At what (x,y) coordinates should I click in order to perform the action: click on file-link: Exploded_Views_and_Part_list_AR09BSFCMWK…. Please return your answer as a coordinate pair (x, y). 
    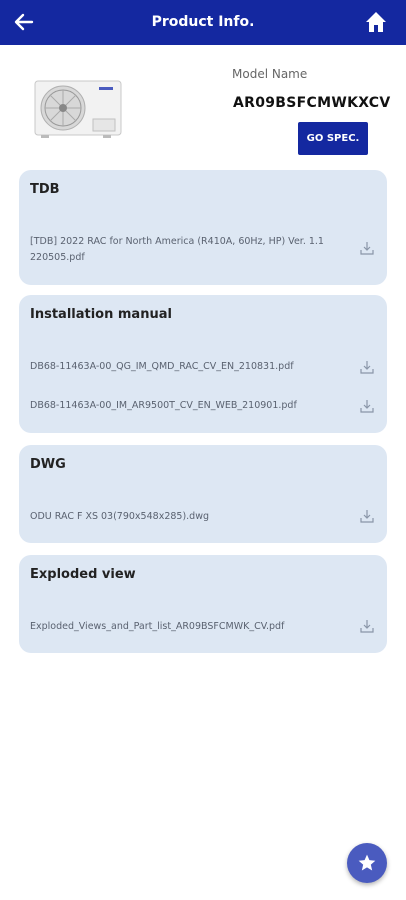
    Looking at the image, I should click on (190, 627).